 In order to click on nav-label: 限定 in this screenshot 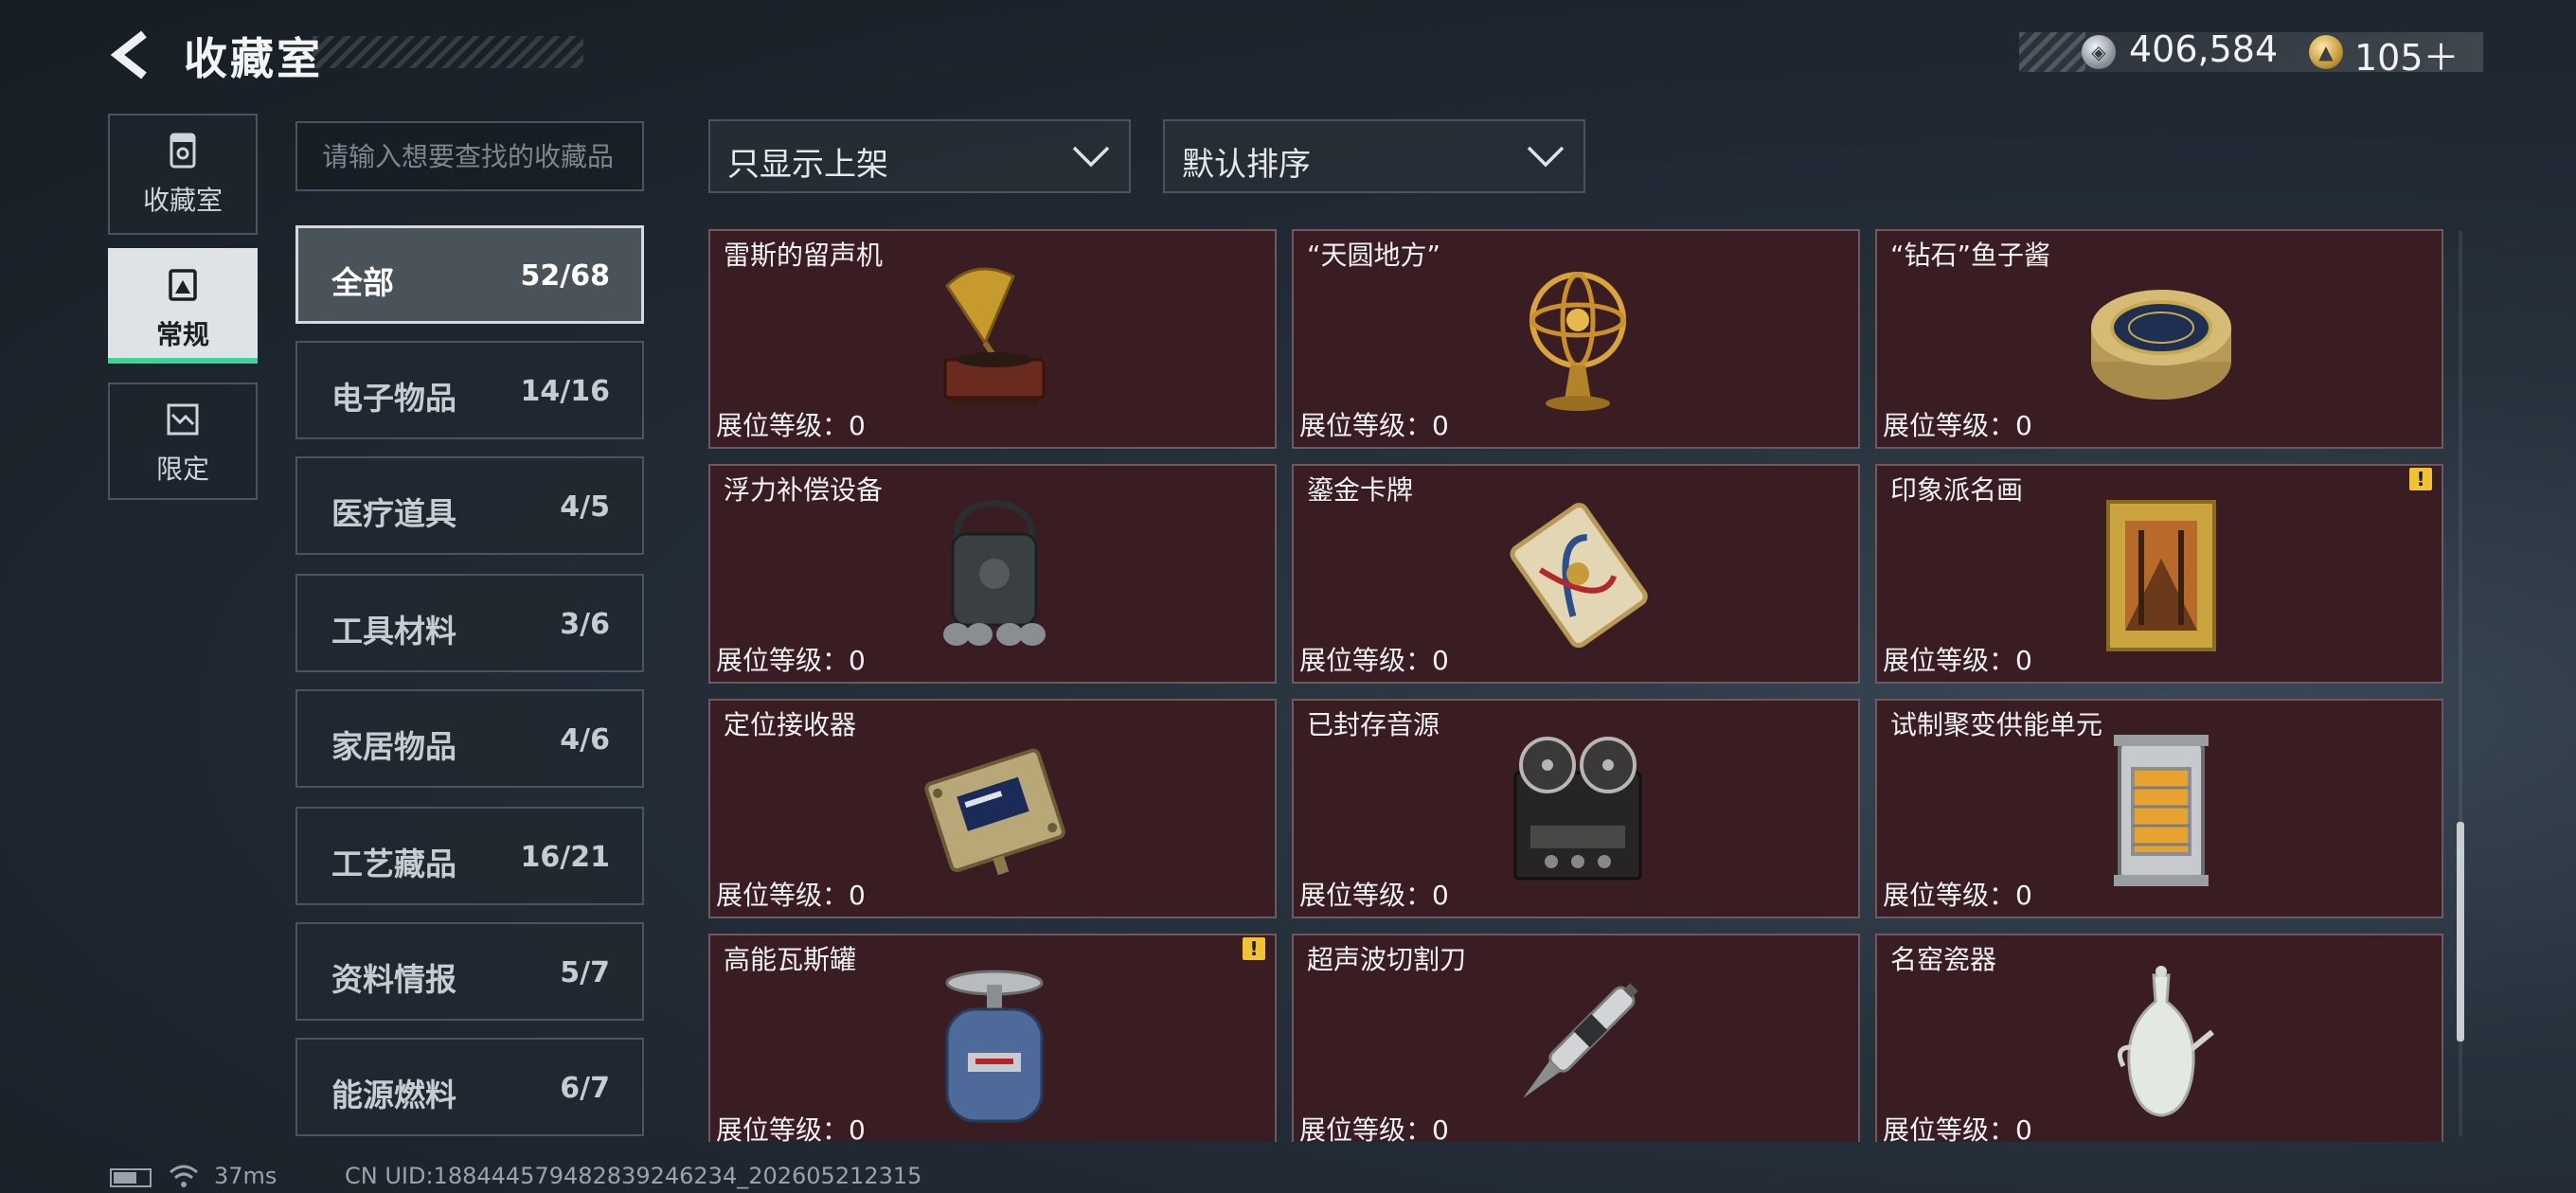, I will do `click(182, 469)`.